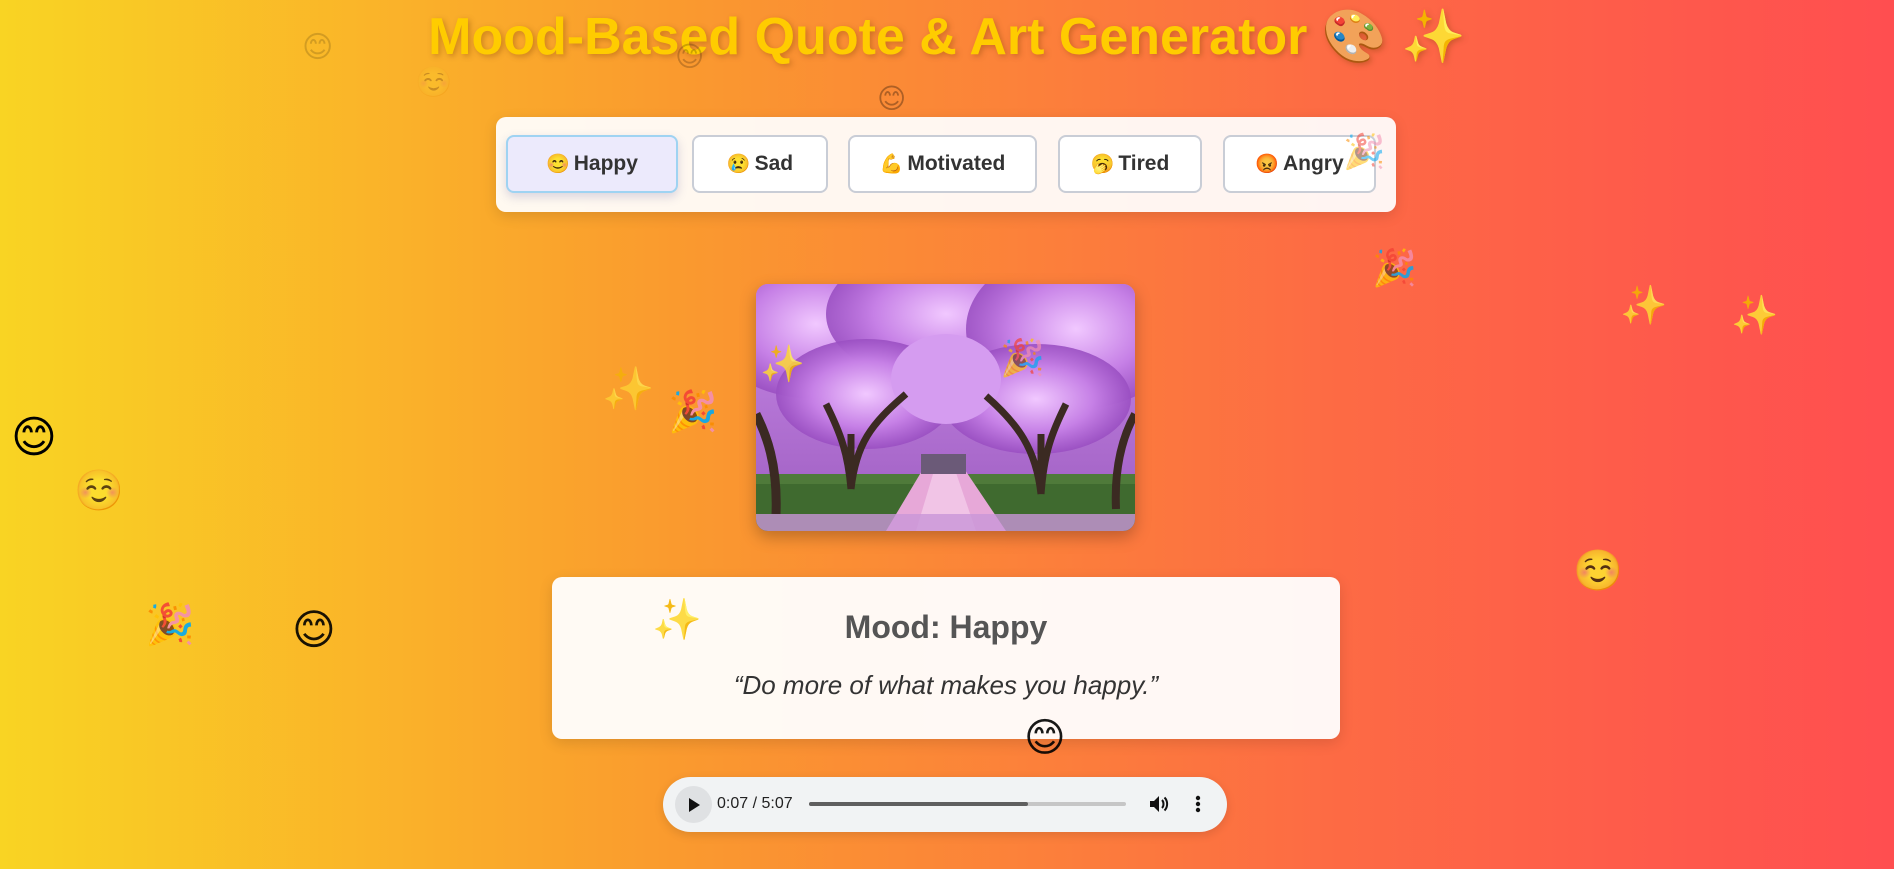  I want to click on mood-button-label: Angry, so click(1313, 163).